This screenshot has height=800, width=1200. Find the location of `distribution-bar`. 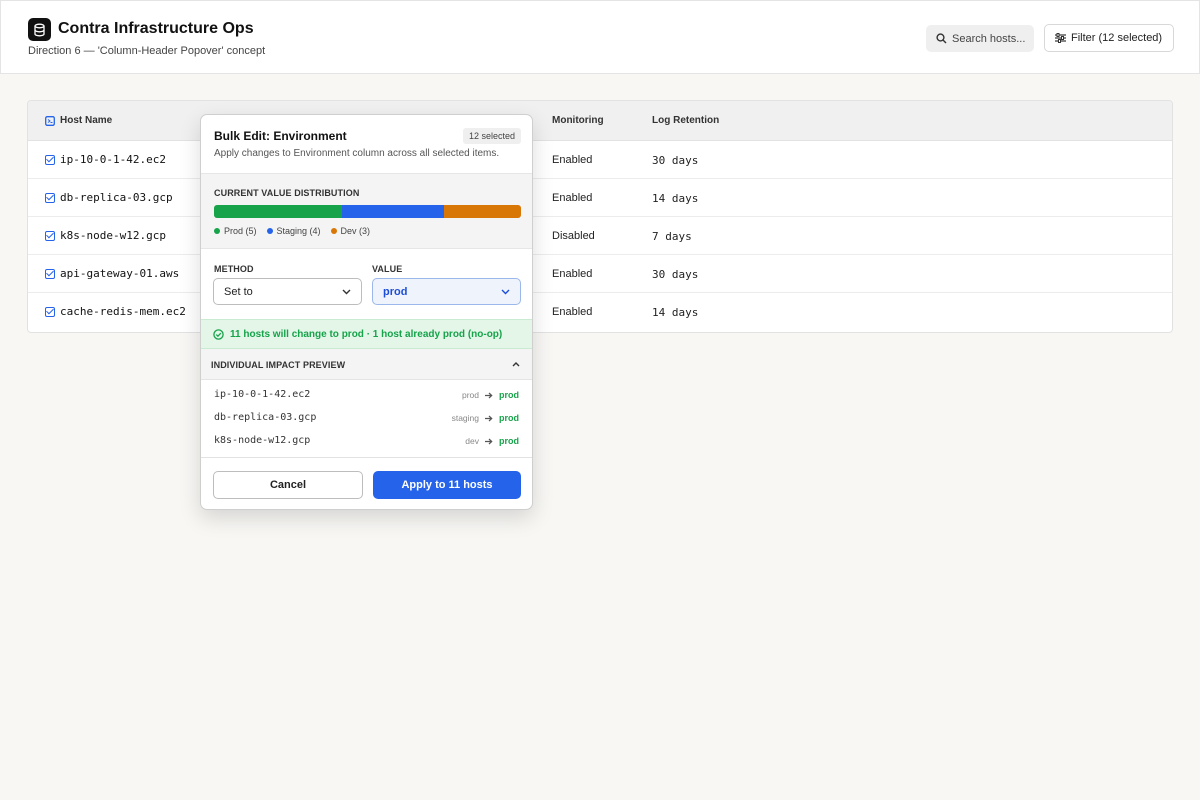

distribution-bar is located at coordinates (367, 211).